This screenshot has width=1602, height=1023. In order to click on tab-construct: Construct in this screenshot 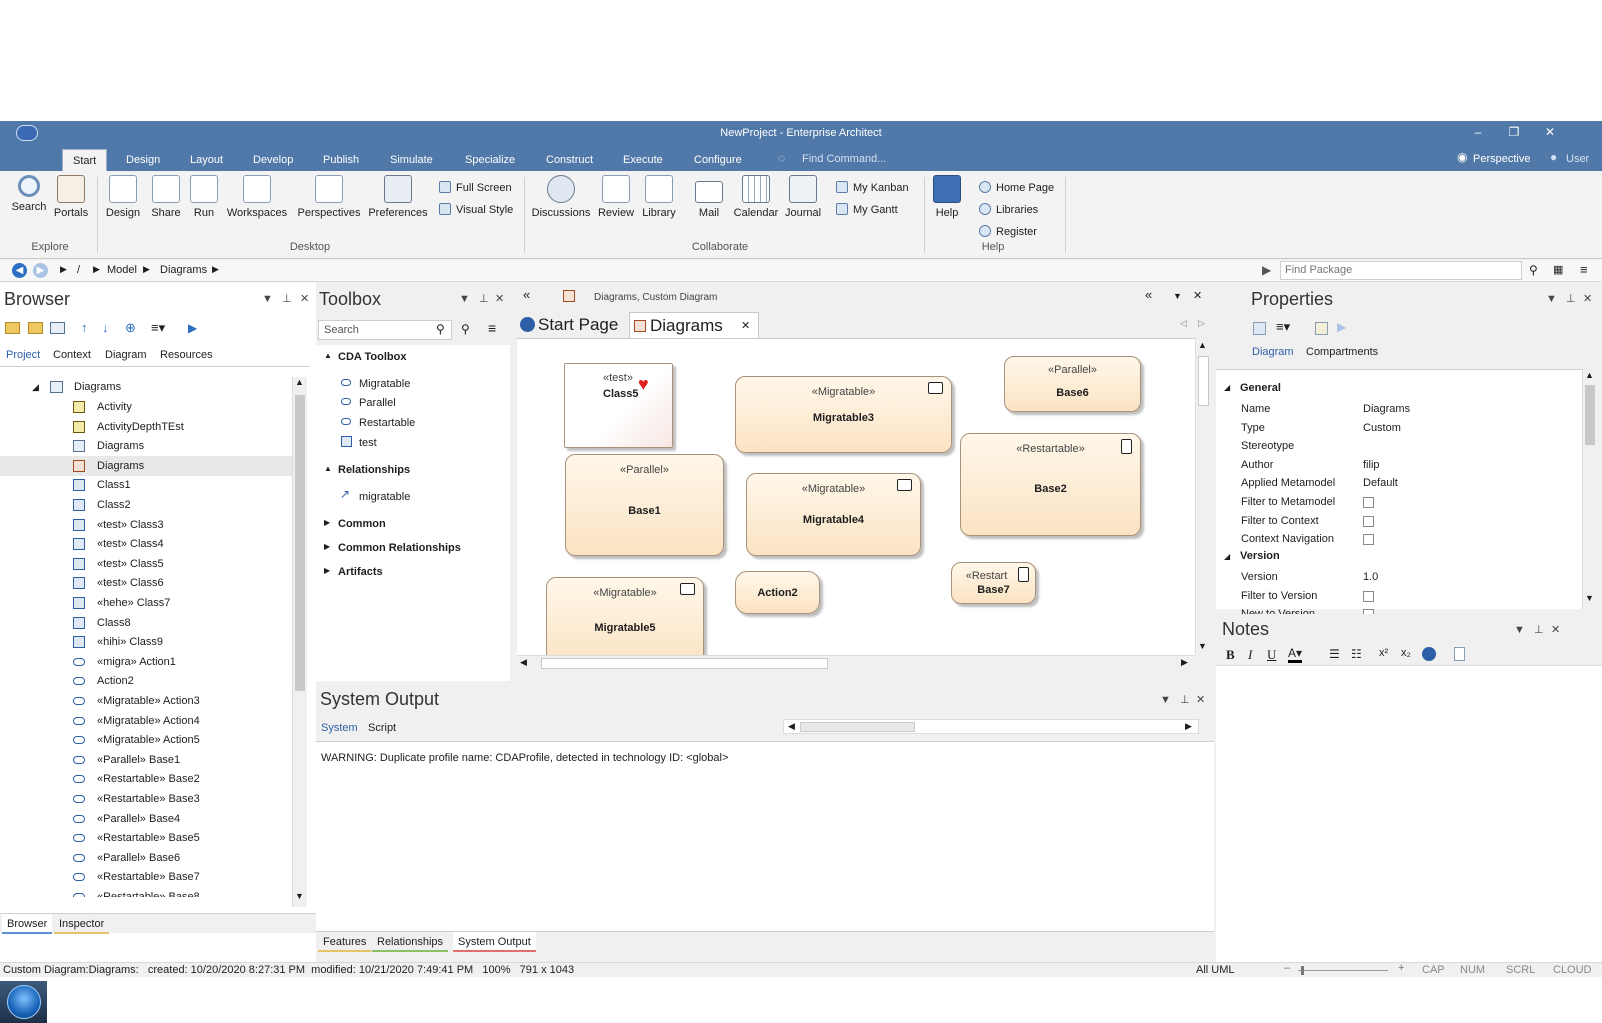, I will do `click(569, 160)`.